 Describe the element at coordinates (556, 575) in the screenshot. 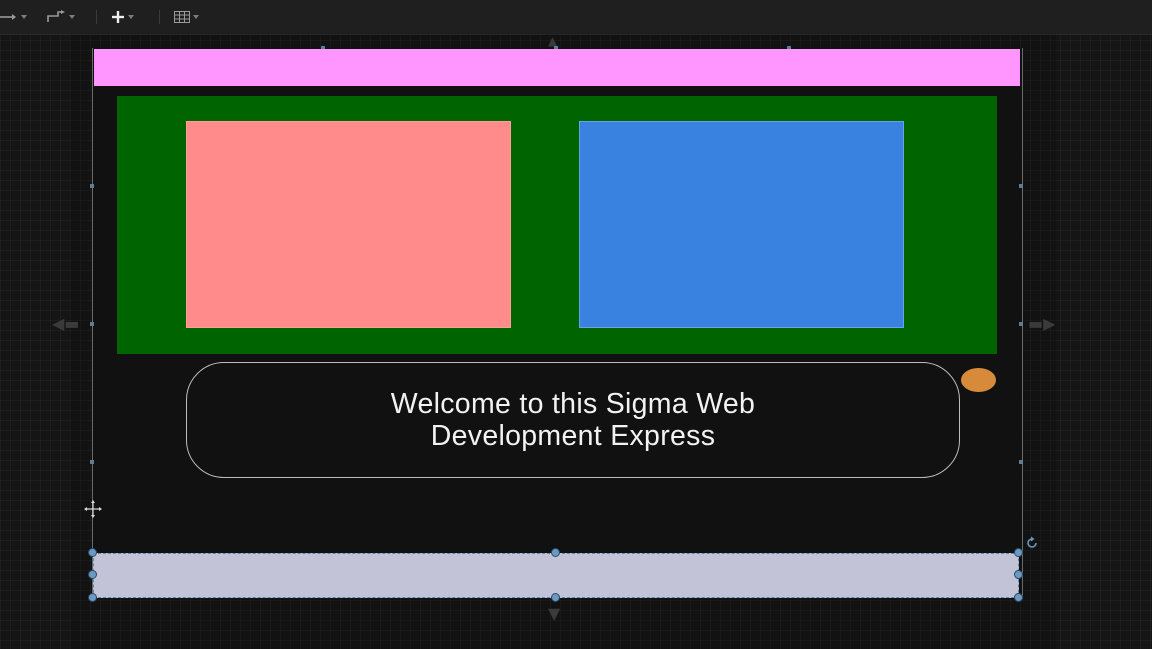

I see `footer-bar` at that location.